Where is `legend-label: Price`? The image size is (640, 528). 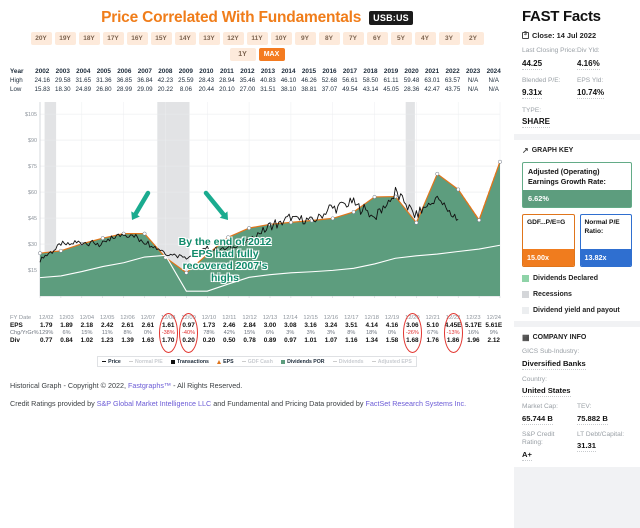
legend-label: Price is located at coordinates (114, 361).